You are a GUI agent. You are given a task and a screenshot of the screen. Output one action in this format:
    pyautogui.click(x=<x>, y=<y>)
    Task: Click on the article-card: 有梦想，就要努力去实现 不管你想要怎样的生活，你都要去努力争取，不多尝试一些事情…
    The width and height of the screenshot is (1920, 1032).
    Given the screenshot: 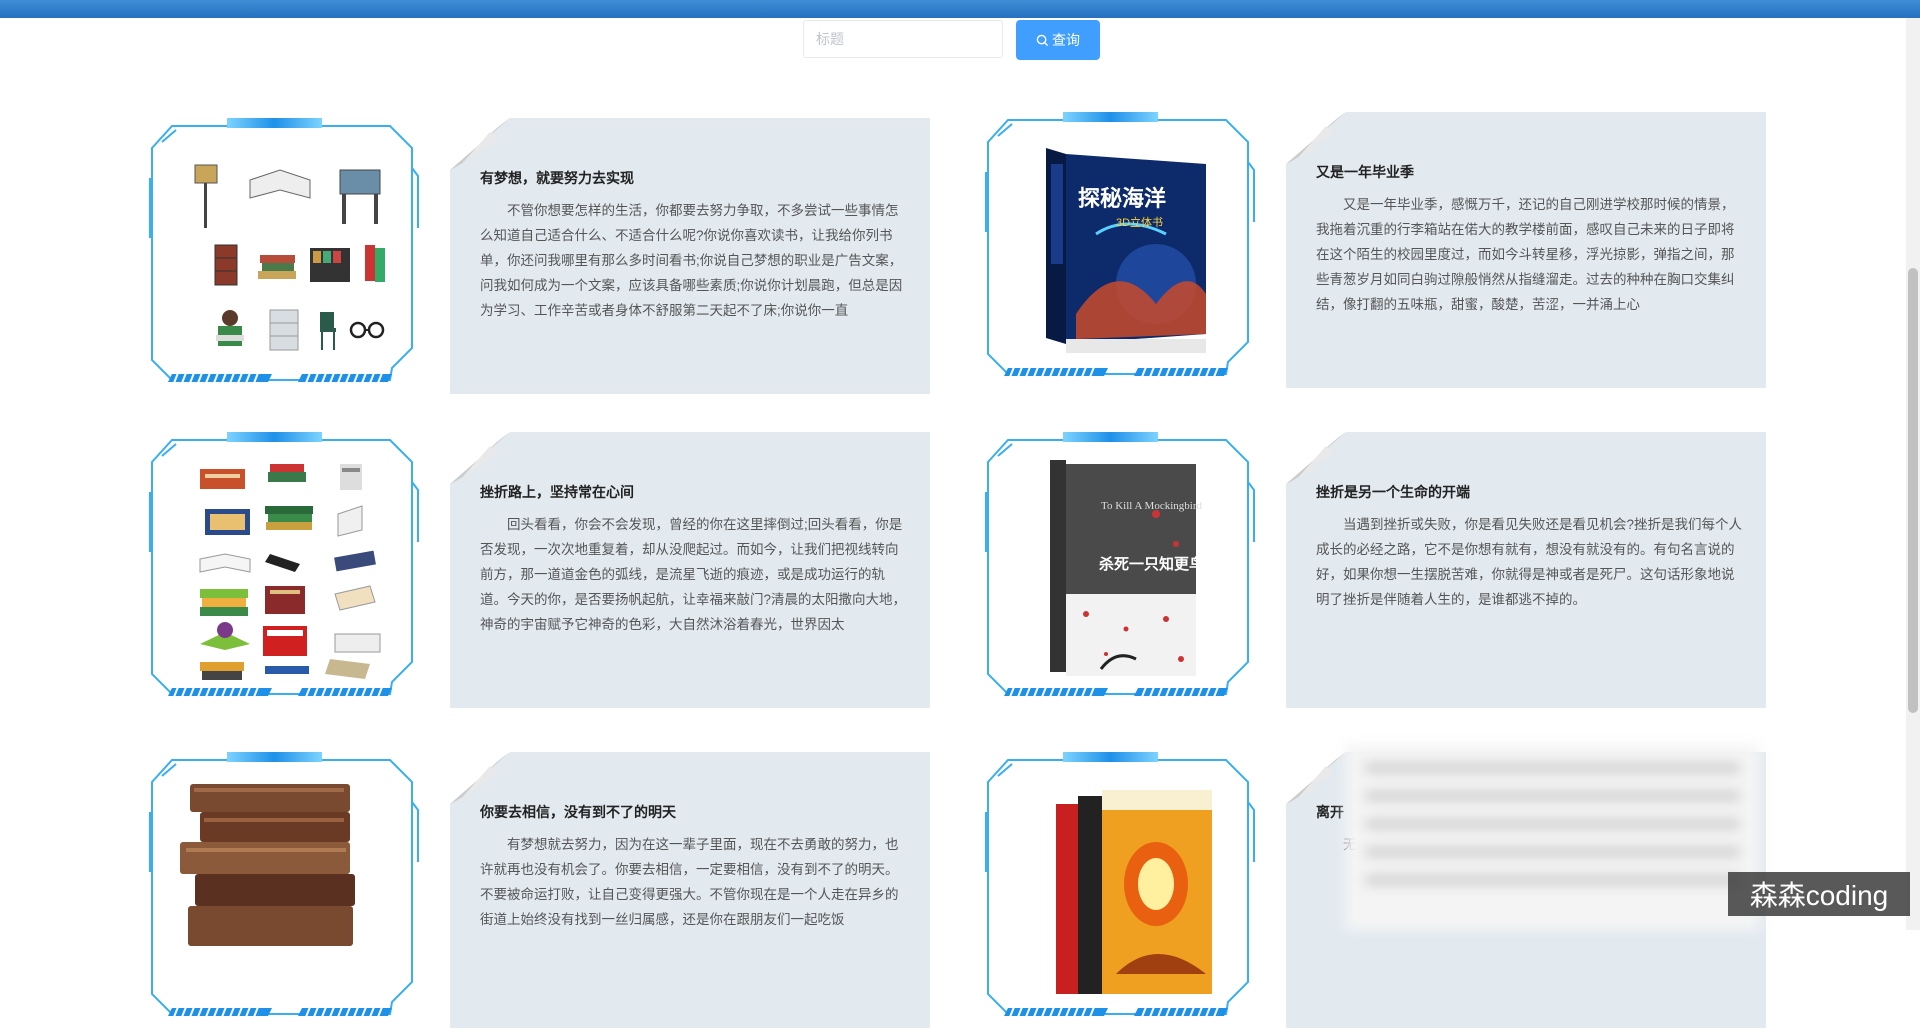 What is the action you would take?
    pyautogui.click(x=536, y=258)
    